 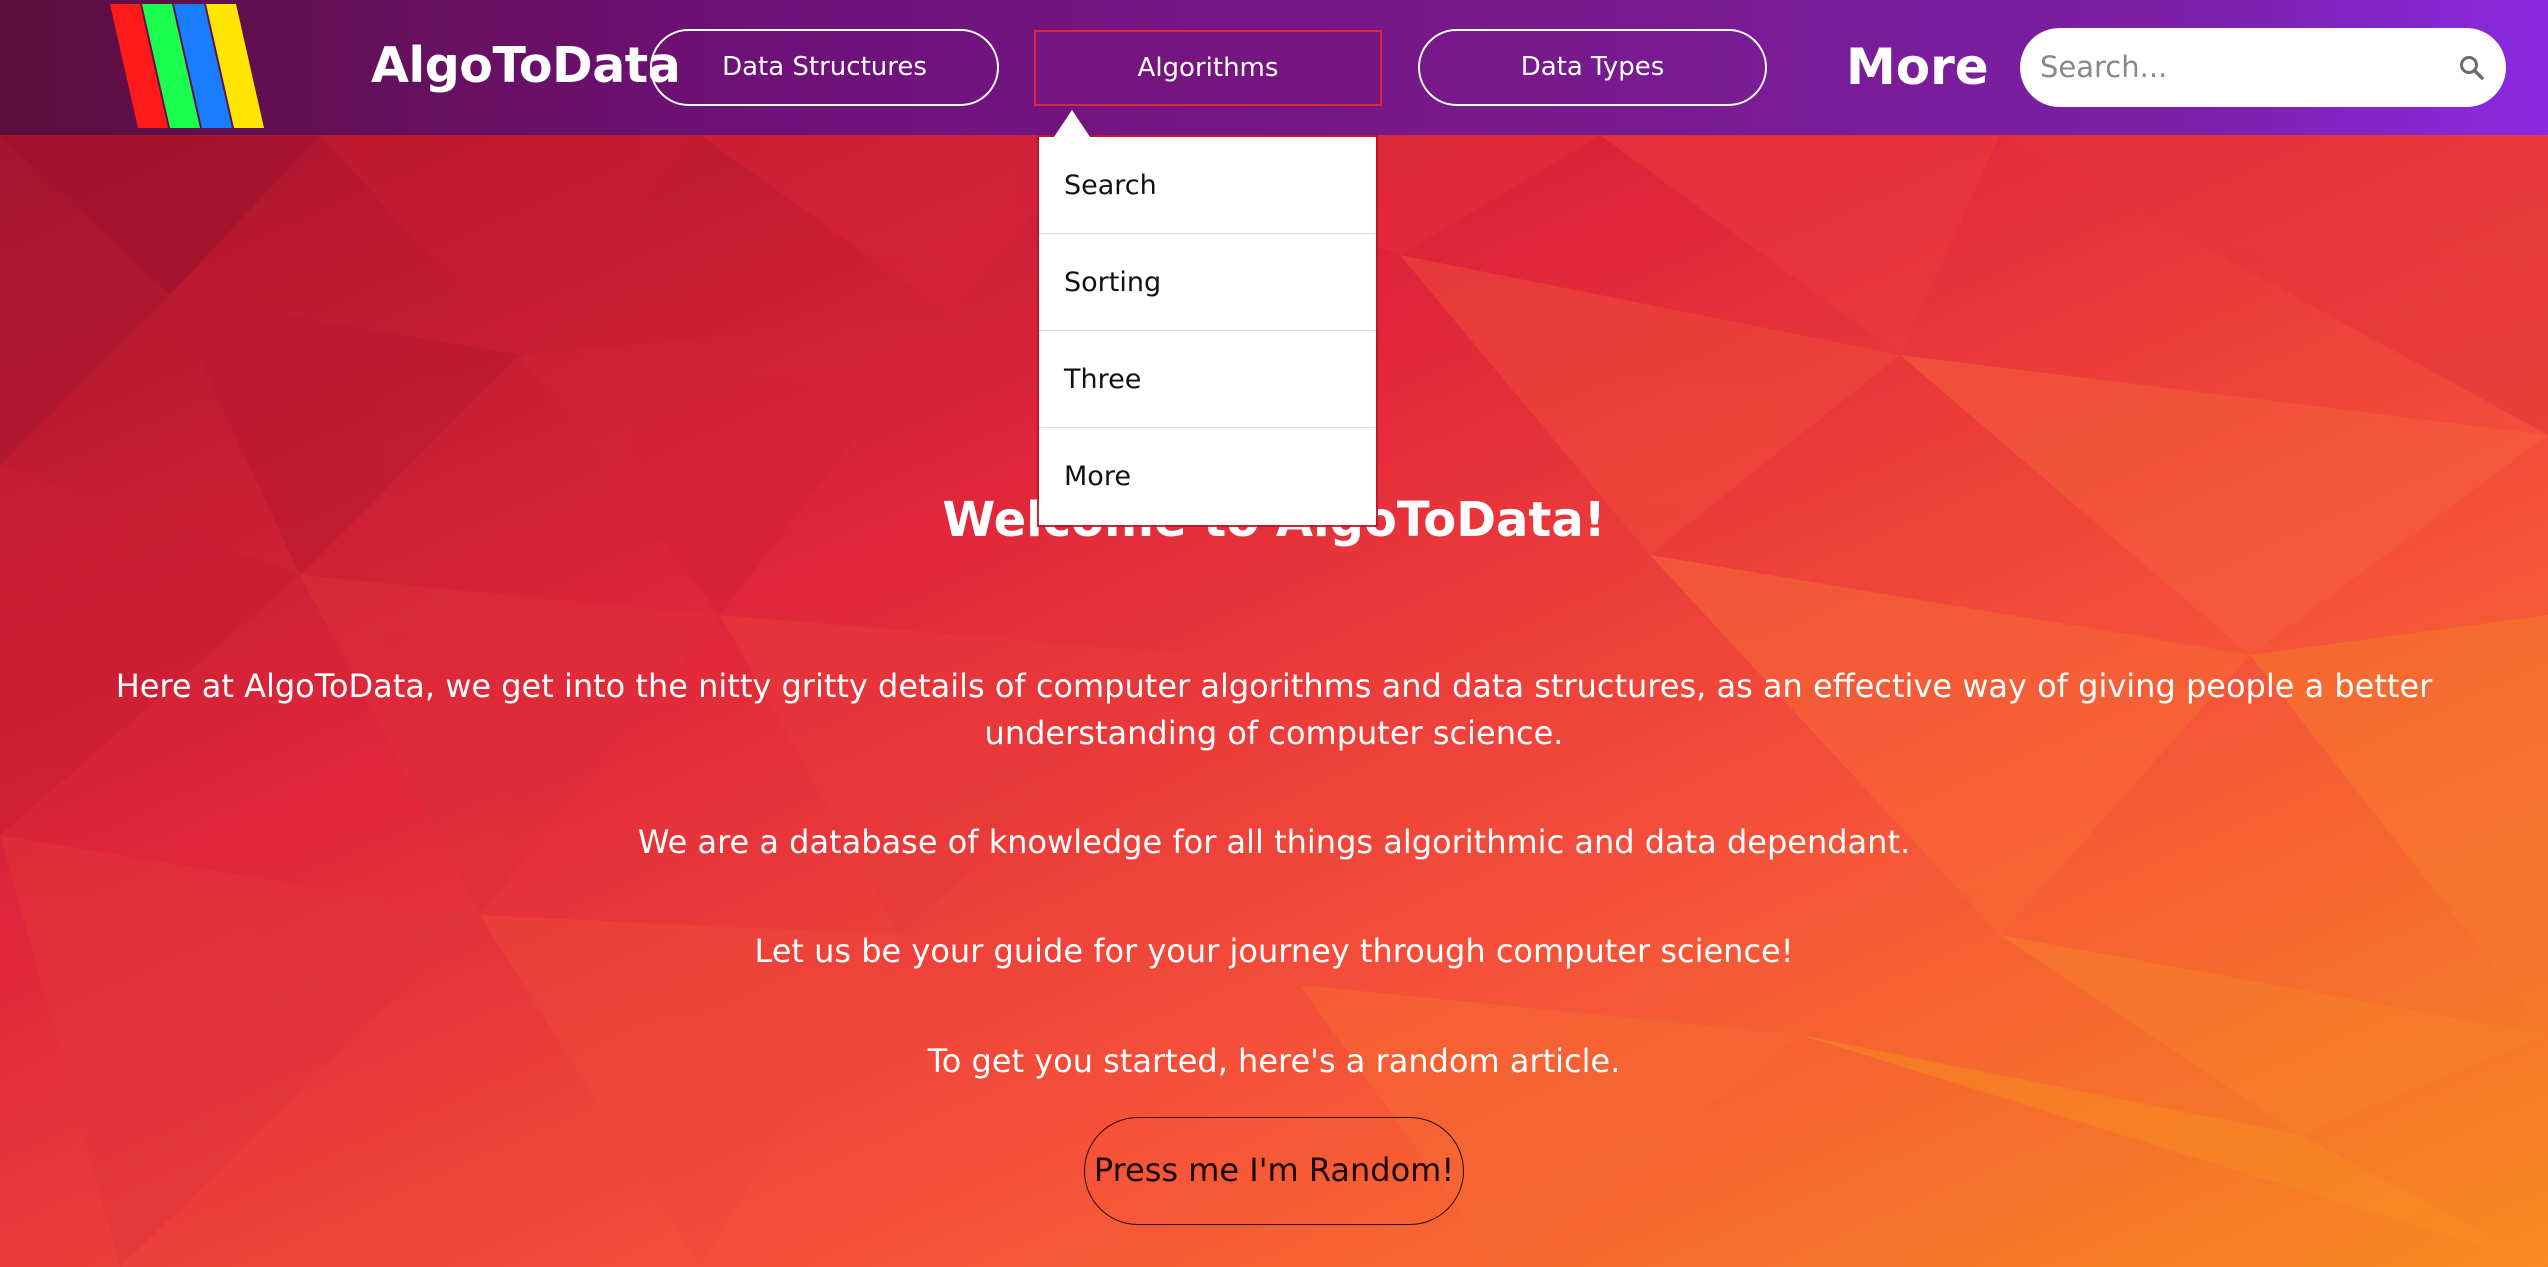 I want to click on site-logo, so click(x=190, y=66).